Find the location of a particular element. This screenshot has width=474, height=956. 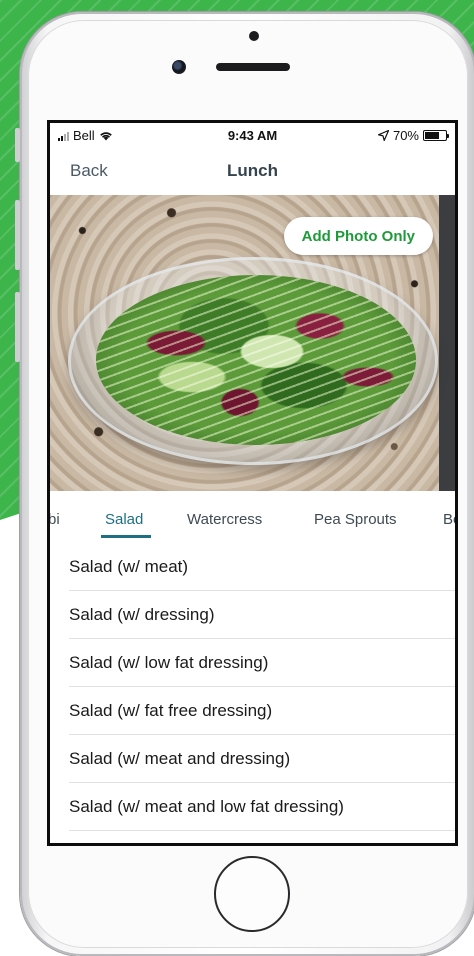

home-button is located at coordinates (252, 894).